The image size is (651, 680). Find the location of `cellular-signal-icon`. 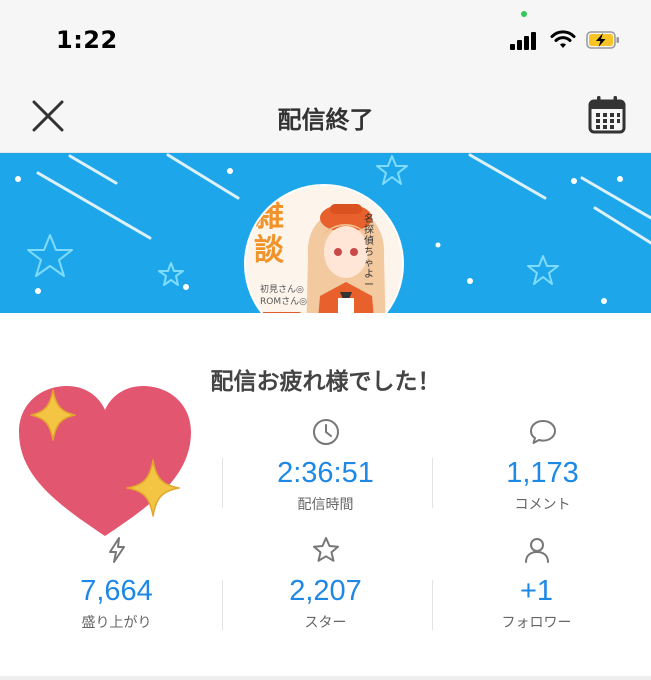

cellular-signal-icon is located at coordinates (525, 41).